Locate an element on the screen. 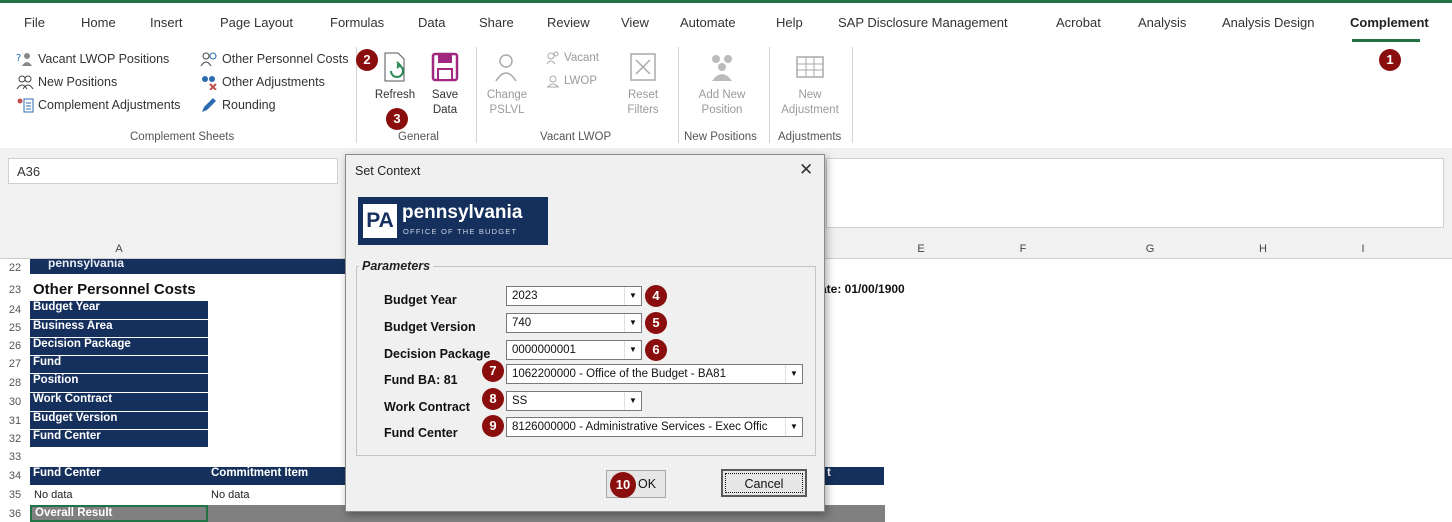 This screenshot has height=522, width=1452. lwop-label: LWOP is located at coordinates (581, 81).